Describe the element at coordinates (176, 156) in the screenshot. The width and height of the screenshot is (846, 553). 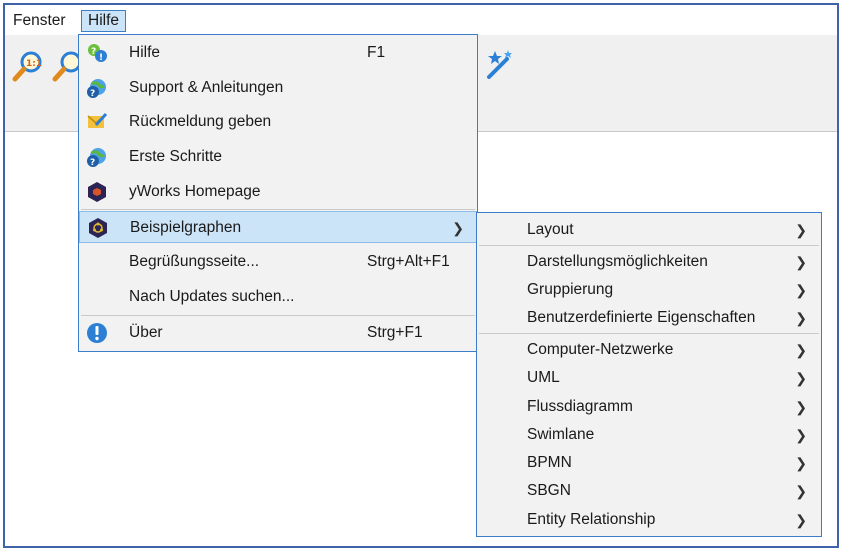
I see `menu-item-label: Erste Schritte` at that location.